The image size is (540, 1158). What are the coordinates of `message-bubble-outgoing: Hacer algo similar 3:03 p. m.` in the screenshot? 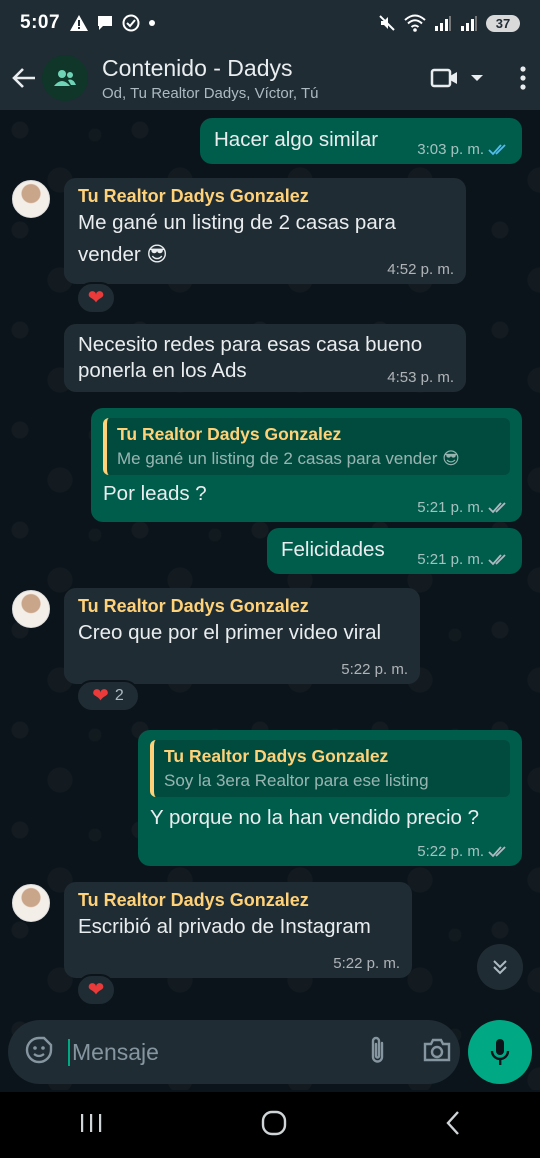 It's located at (361, 141).